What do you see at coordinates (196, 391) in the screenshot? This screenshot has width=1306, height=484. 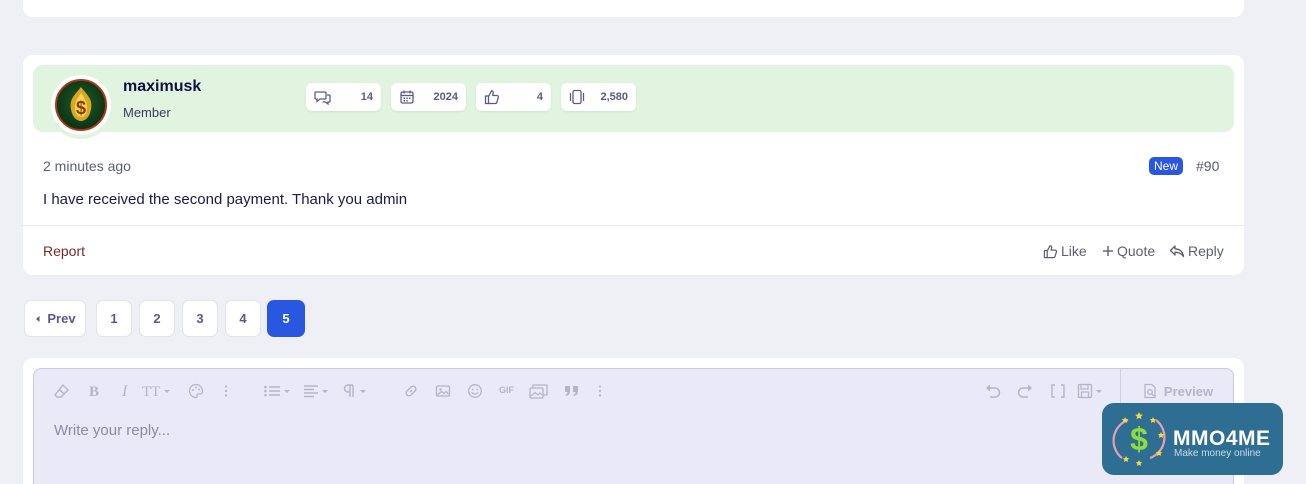 I see `palette-icon` at bounding box center [196, 391].